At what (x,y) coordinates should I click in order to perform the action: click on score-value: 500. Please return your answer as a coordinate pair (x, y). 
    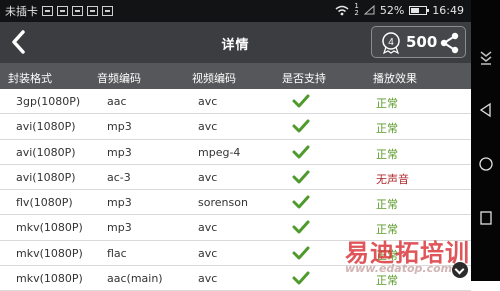
    Looking at the image, I should click on (422, 42).